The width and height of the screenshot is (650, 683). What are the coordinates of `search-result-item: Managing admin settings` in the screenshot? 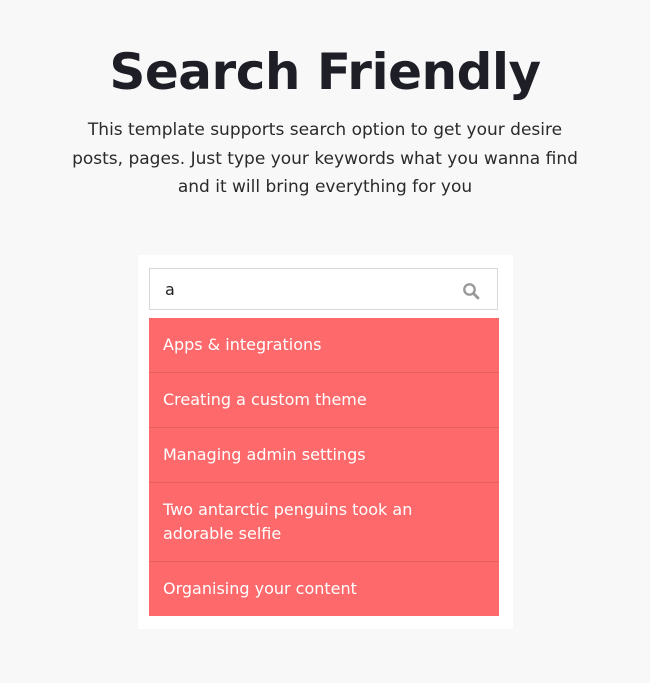 It's located at (324, 455).